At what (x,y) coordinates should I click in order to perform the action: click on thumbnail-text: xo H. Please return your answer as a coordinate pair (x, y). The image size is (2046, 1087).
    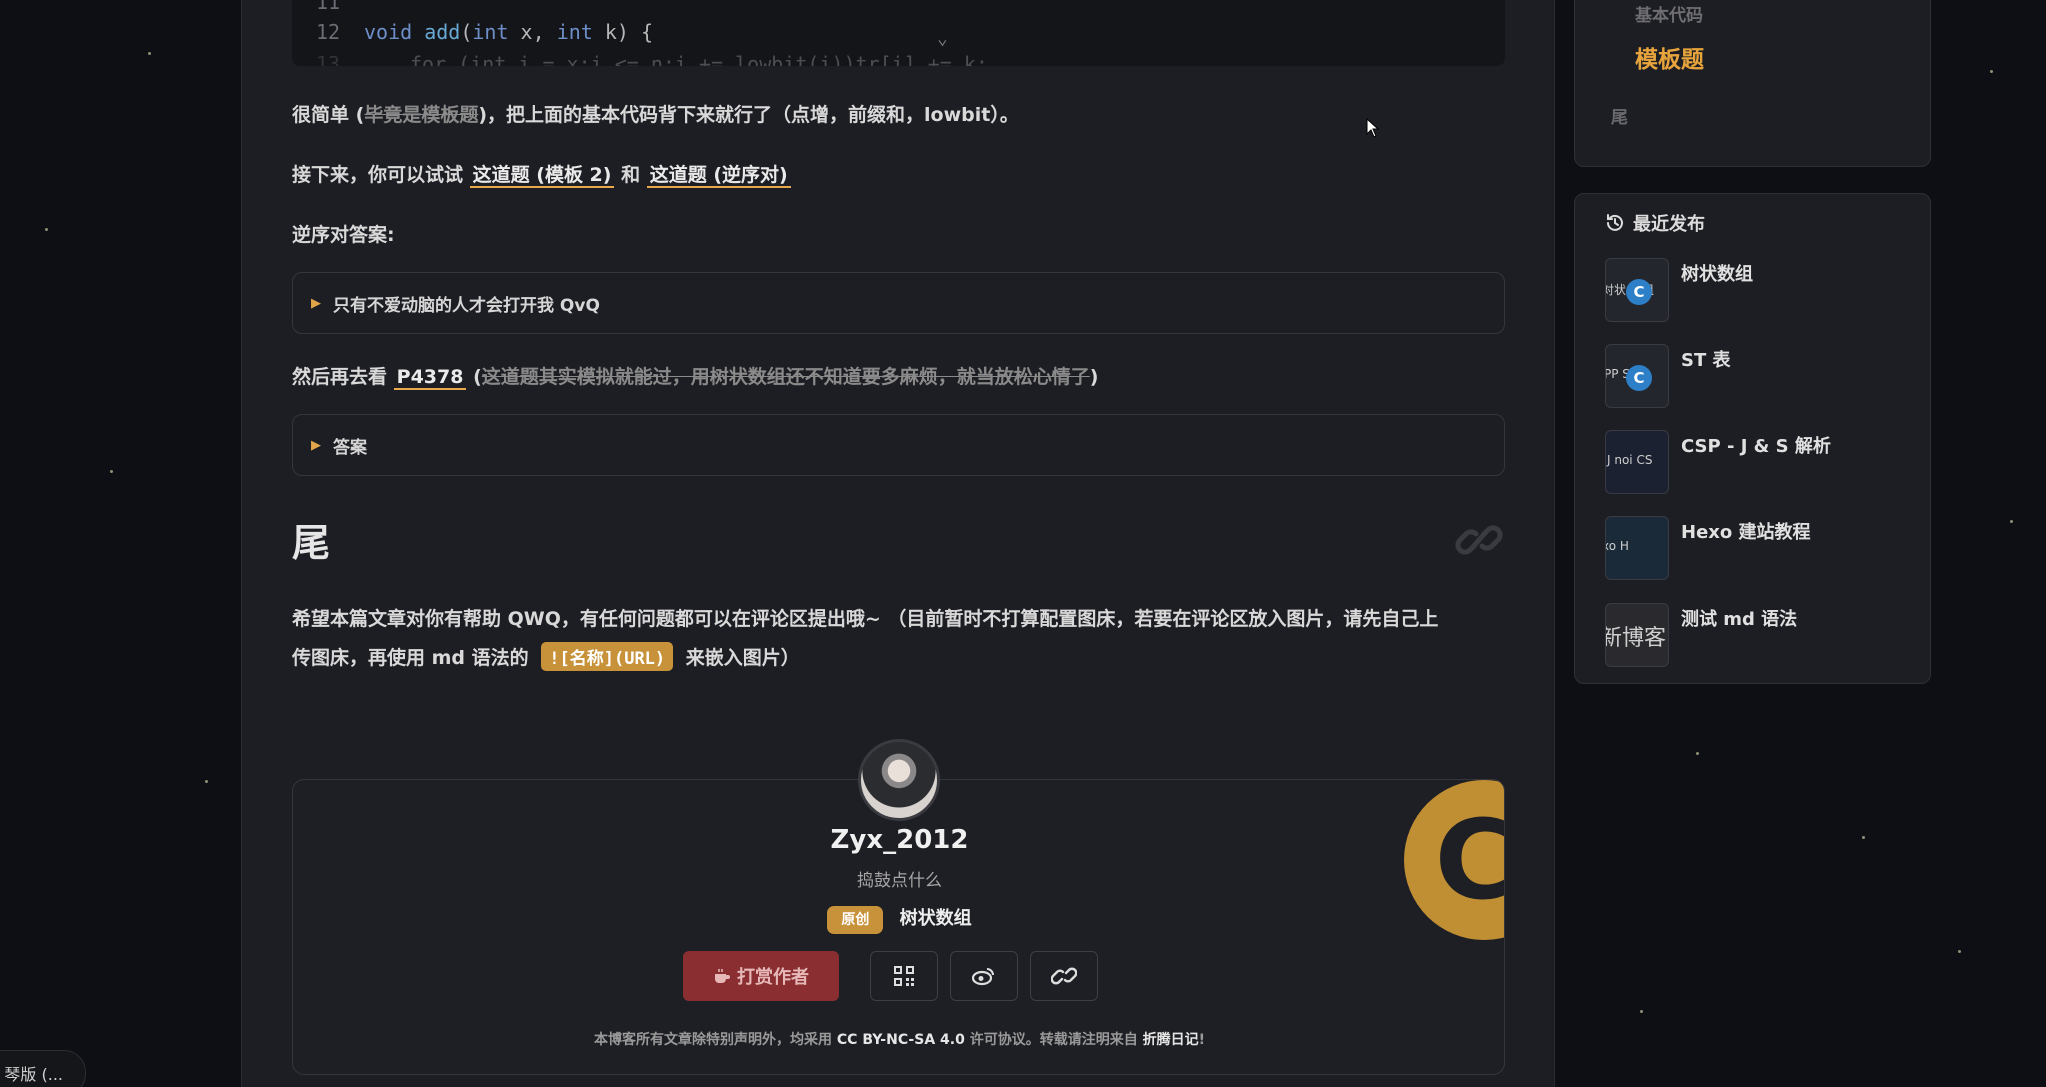
    Looking at the image, I should click on (1617, 546).